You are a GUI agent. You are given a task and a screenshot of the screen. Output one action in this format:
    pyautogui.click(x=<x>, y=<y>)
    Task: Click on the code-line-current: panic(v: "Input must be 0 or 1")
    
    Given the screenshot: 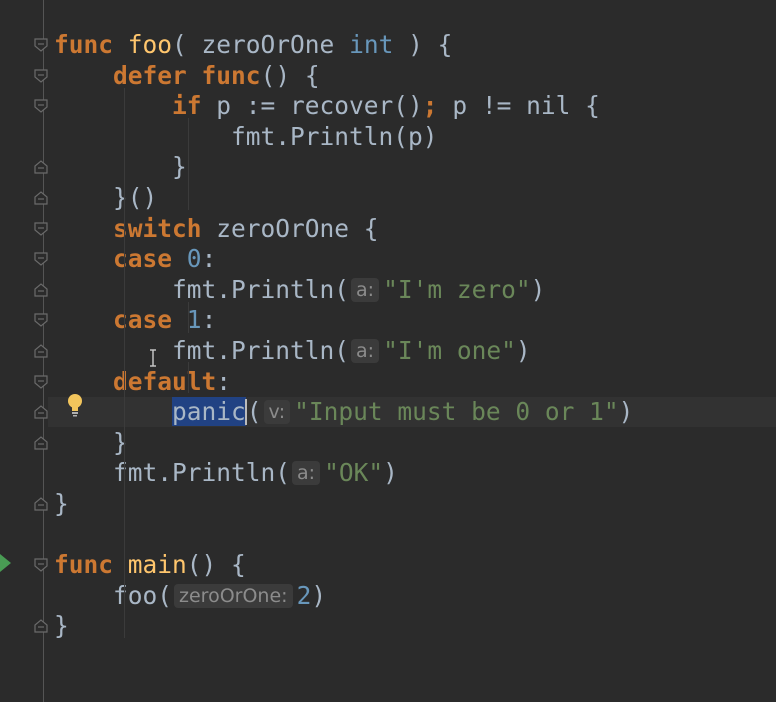 What is the action you would take?
    pyautogui.click(x=412, y=412)
    